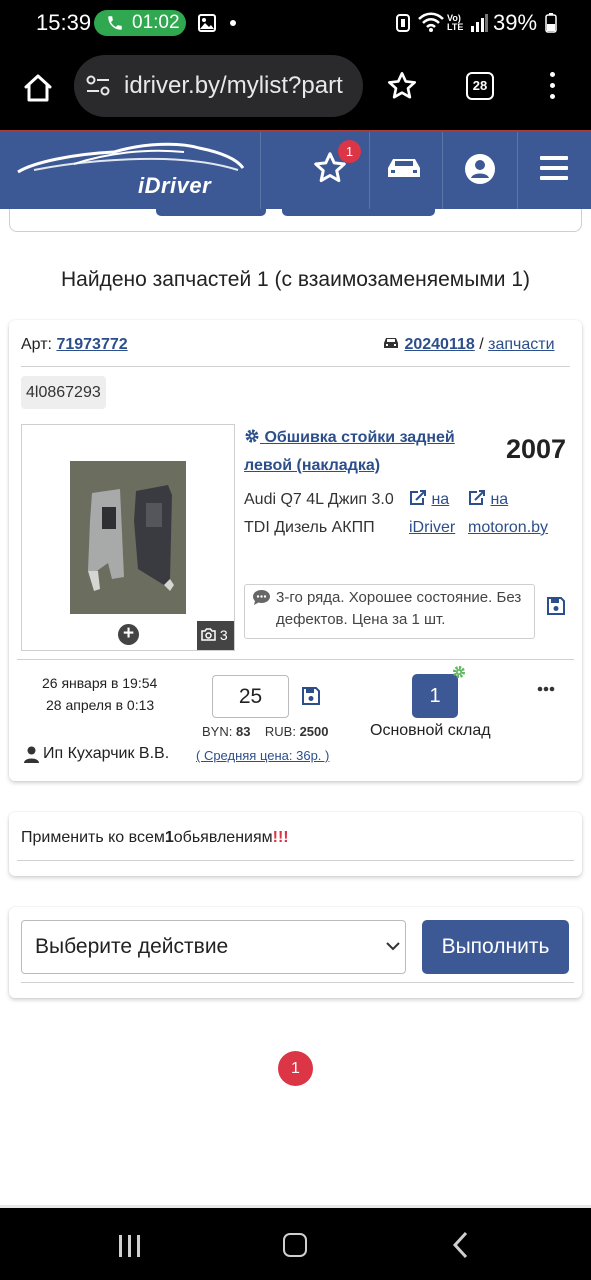 This screenshot has width=591, height=1280. What do you see at coordinates (100, 705) in the screenshot?
I see `updated-date: 28 апреля в 0:13` at bounding box center [100, 705].